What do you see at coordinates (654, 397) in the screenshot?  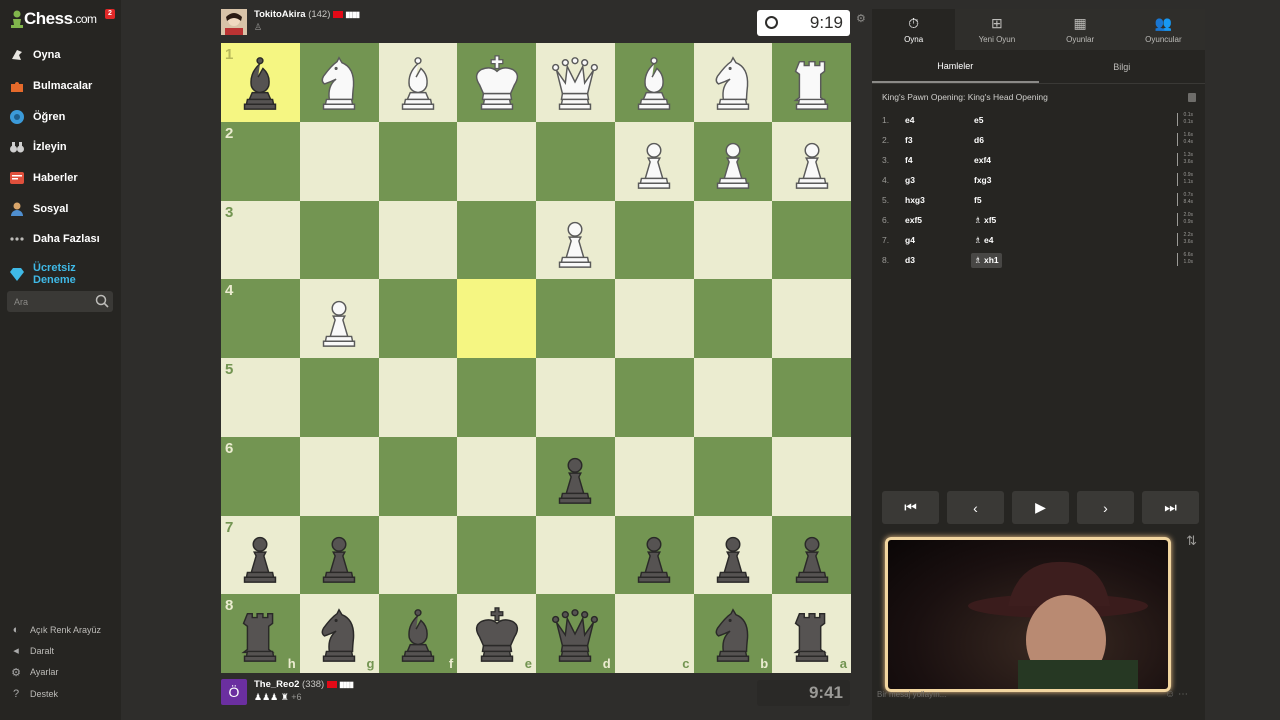 I see `square-c5` at bounding box center [654, 397].